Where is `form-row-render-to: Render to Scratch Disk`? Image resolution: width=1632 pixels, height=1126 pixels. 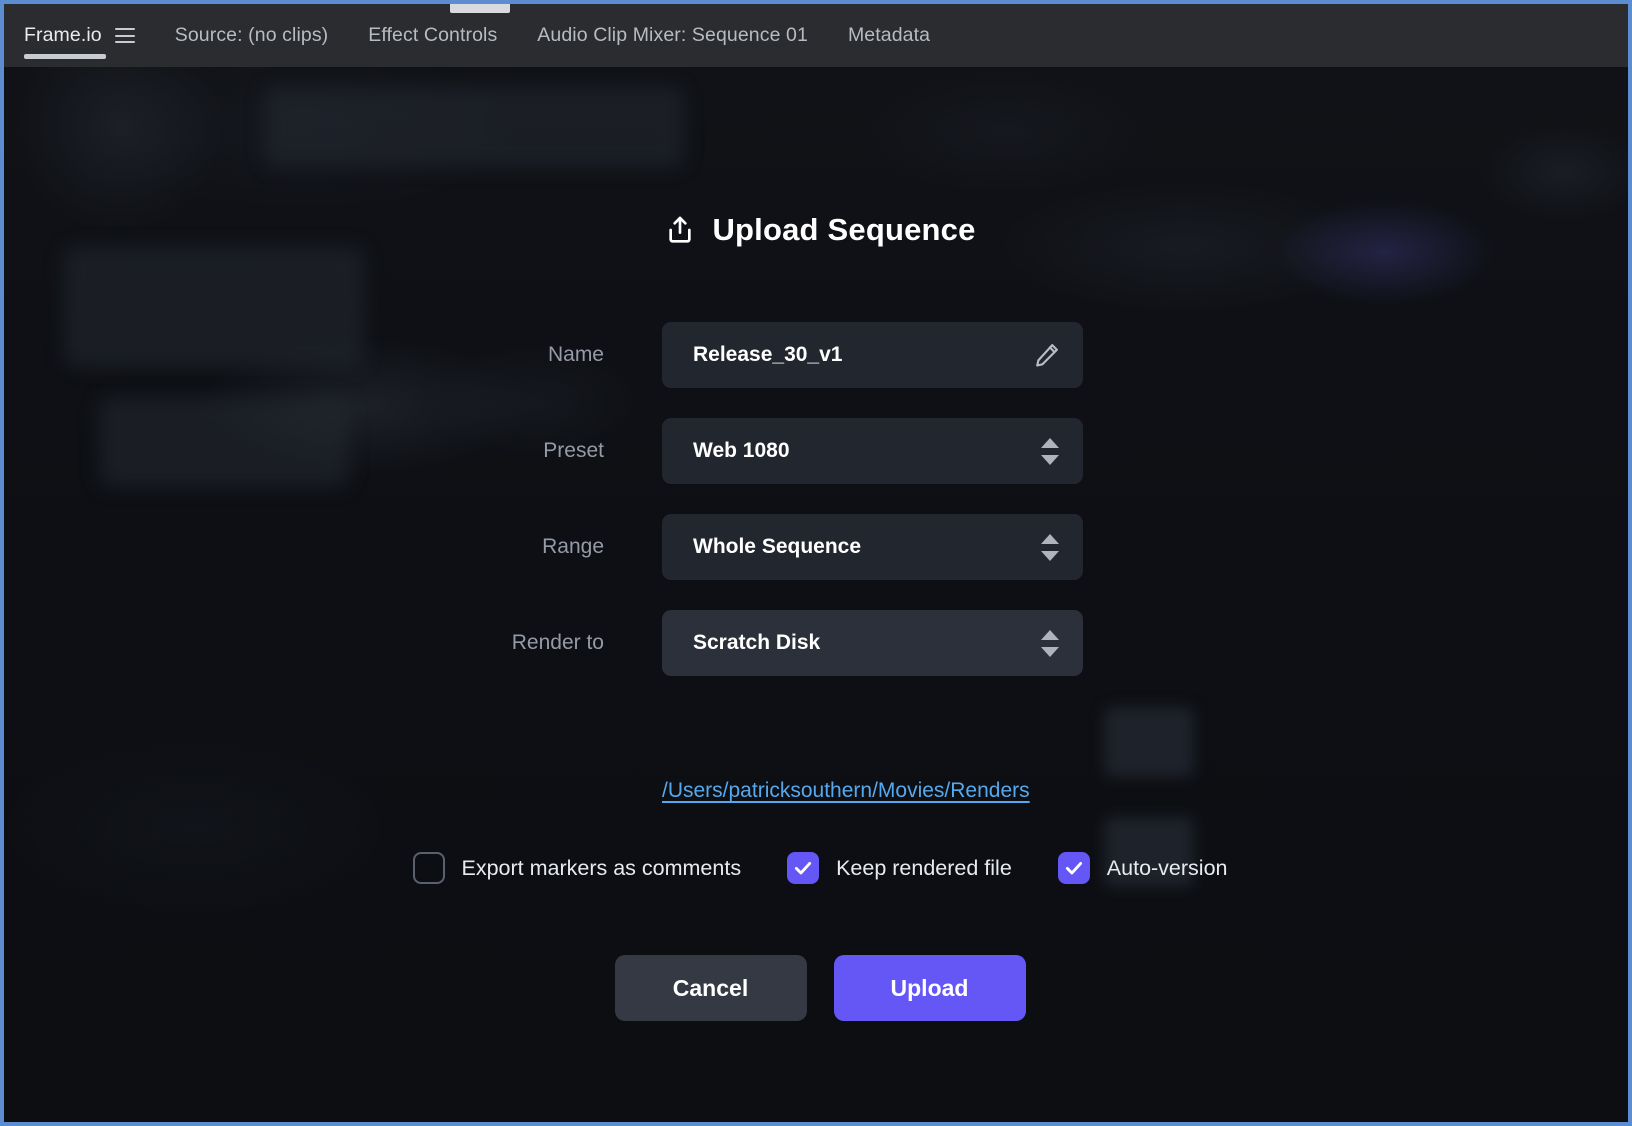 form-row-render-to: Render to Scratch Disk is located at coordinates (816, 643).